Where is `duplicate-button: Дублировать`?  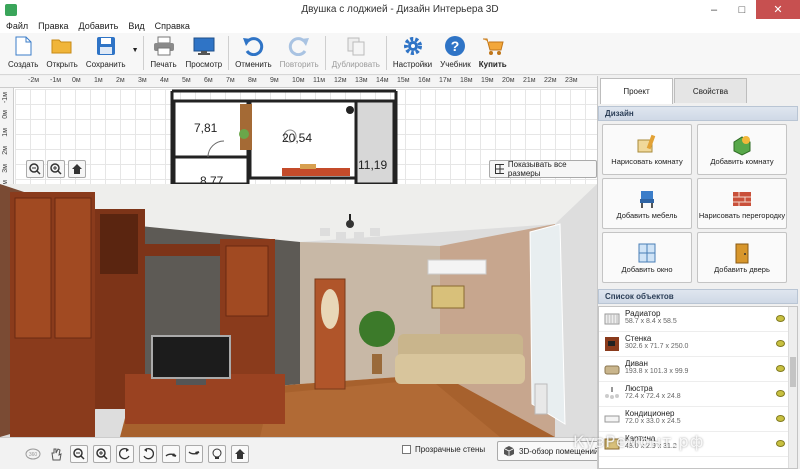 duplicate-button: Дублировать is located at coordinates (356, 51).